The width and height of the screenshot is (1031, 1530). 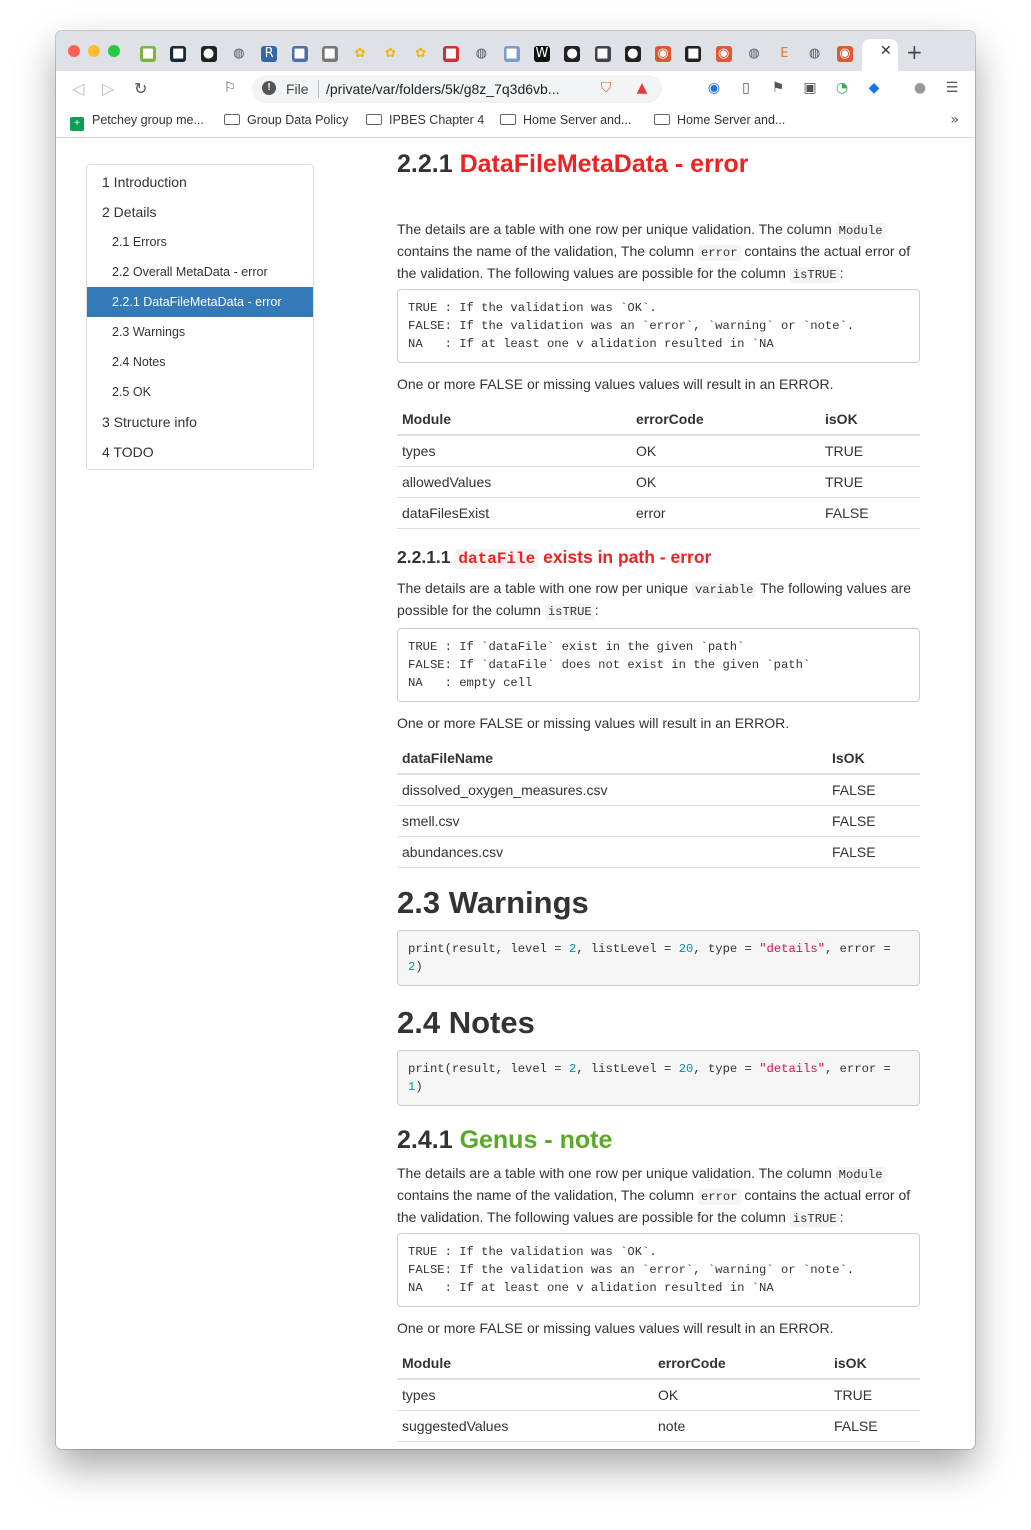 What do you see at coordinates (425, 120) in the screenshot?
I see `bookmark-folder: IPBES Chapter 4` at bounding box center [425, 120].